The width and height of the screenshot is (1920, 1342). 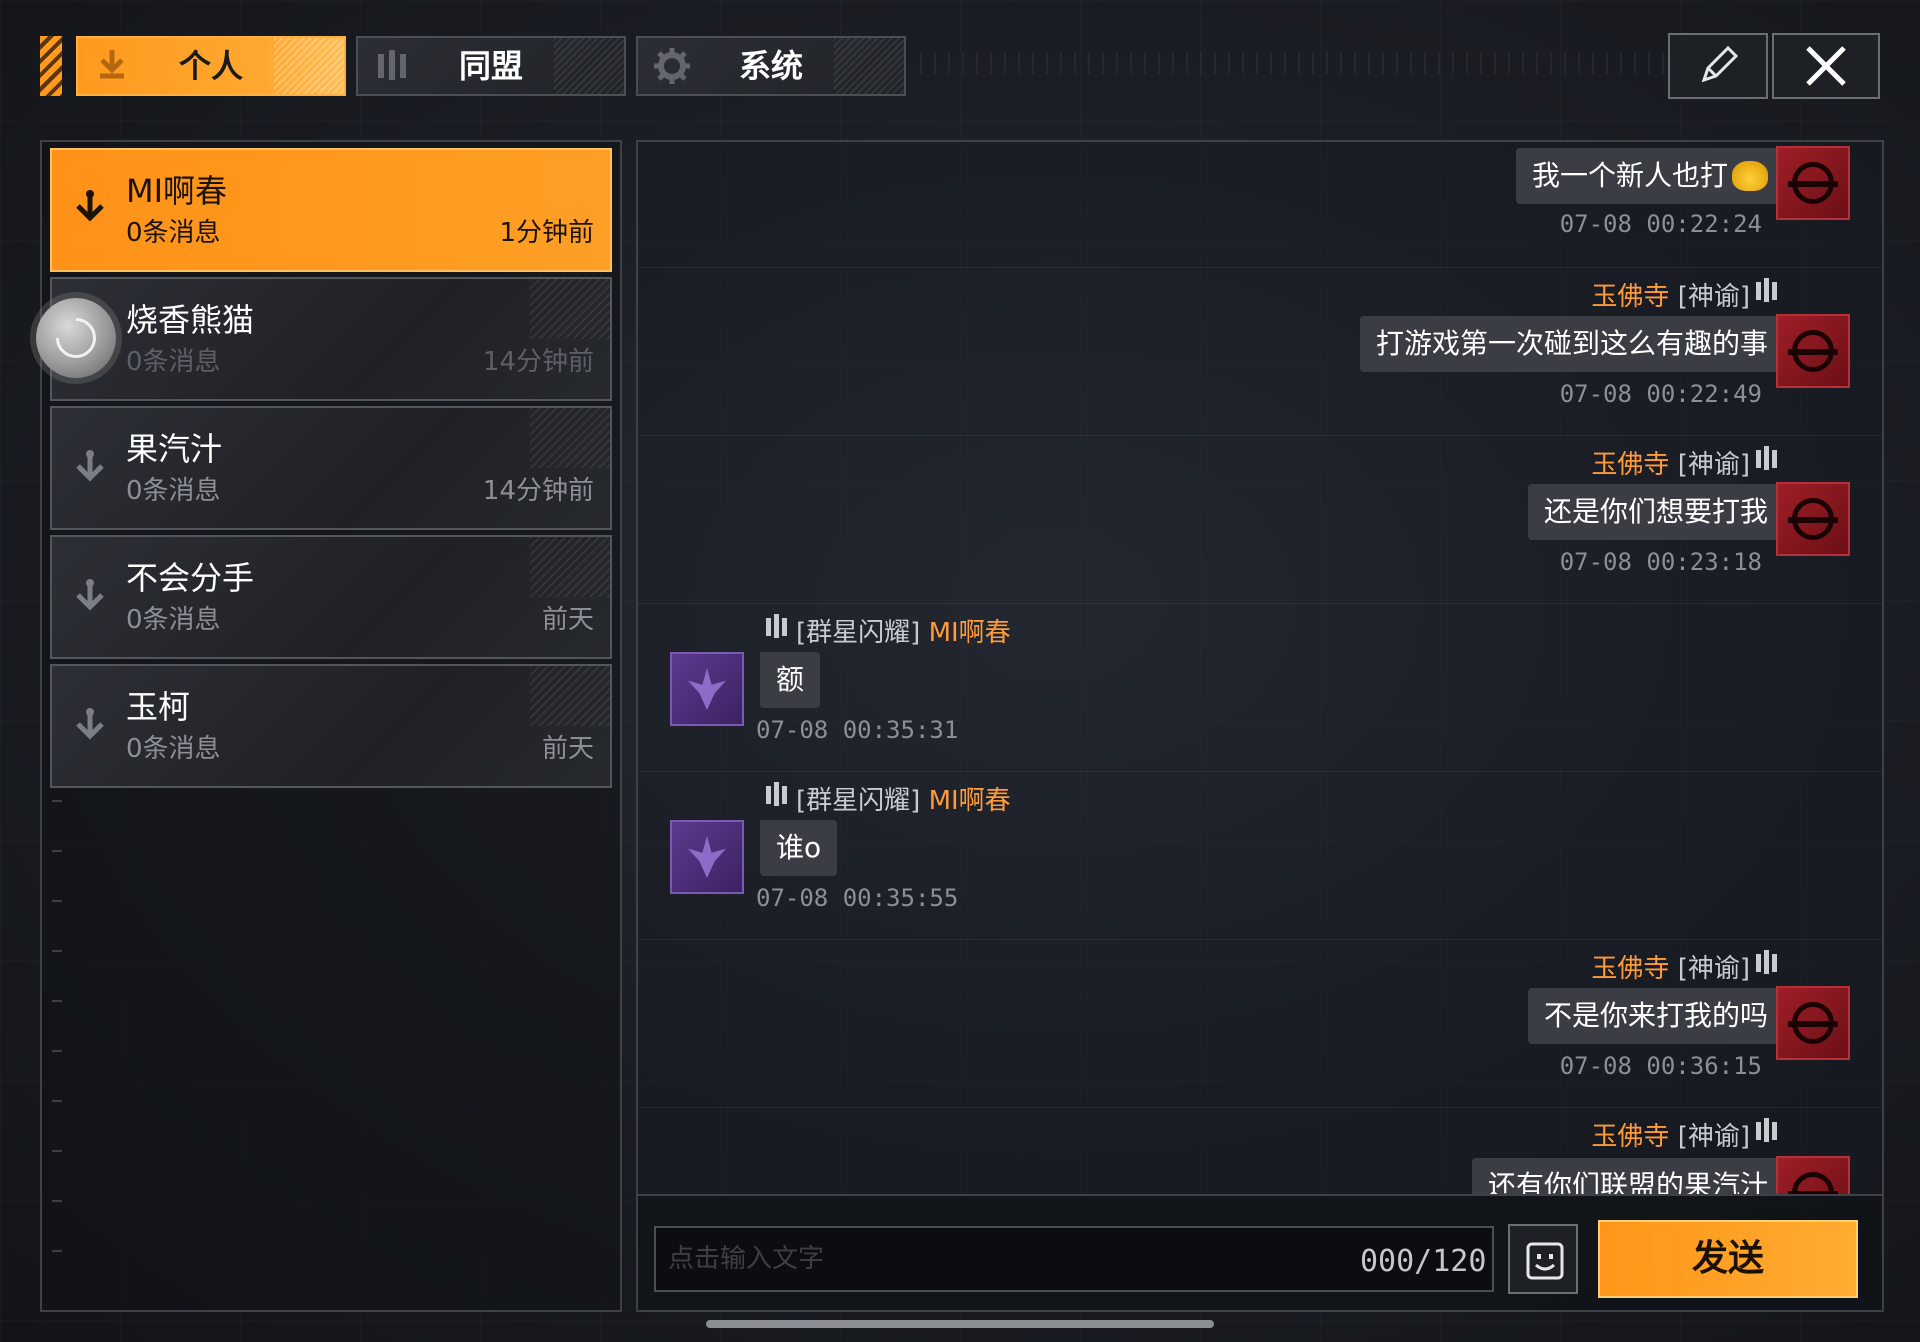 I want to click on input-bar: 000/120 发送, so click(x=1260, y=1252).